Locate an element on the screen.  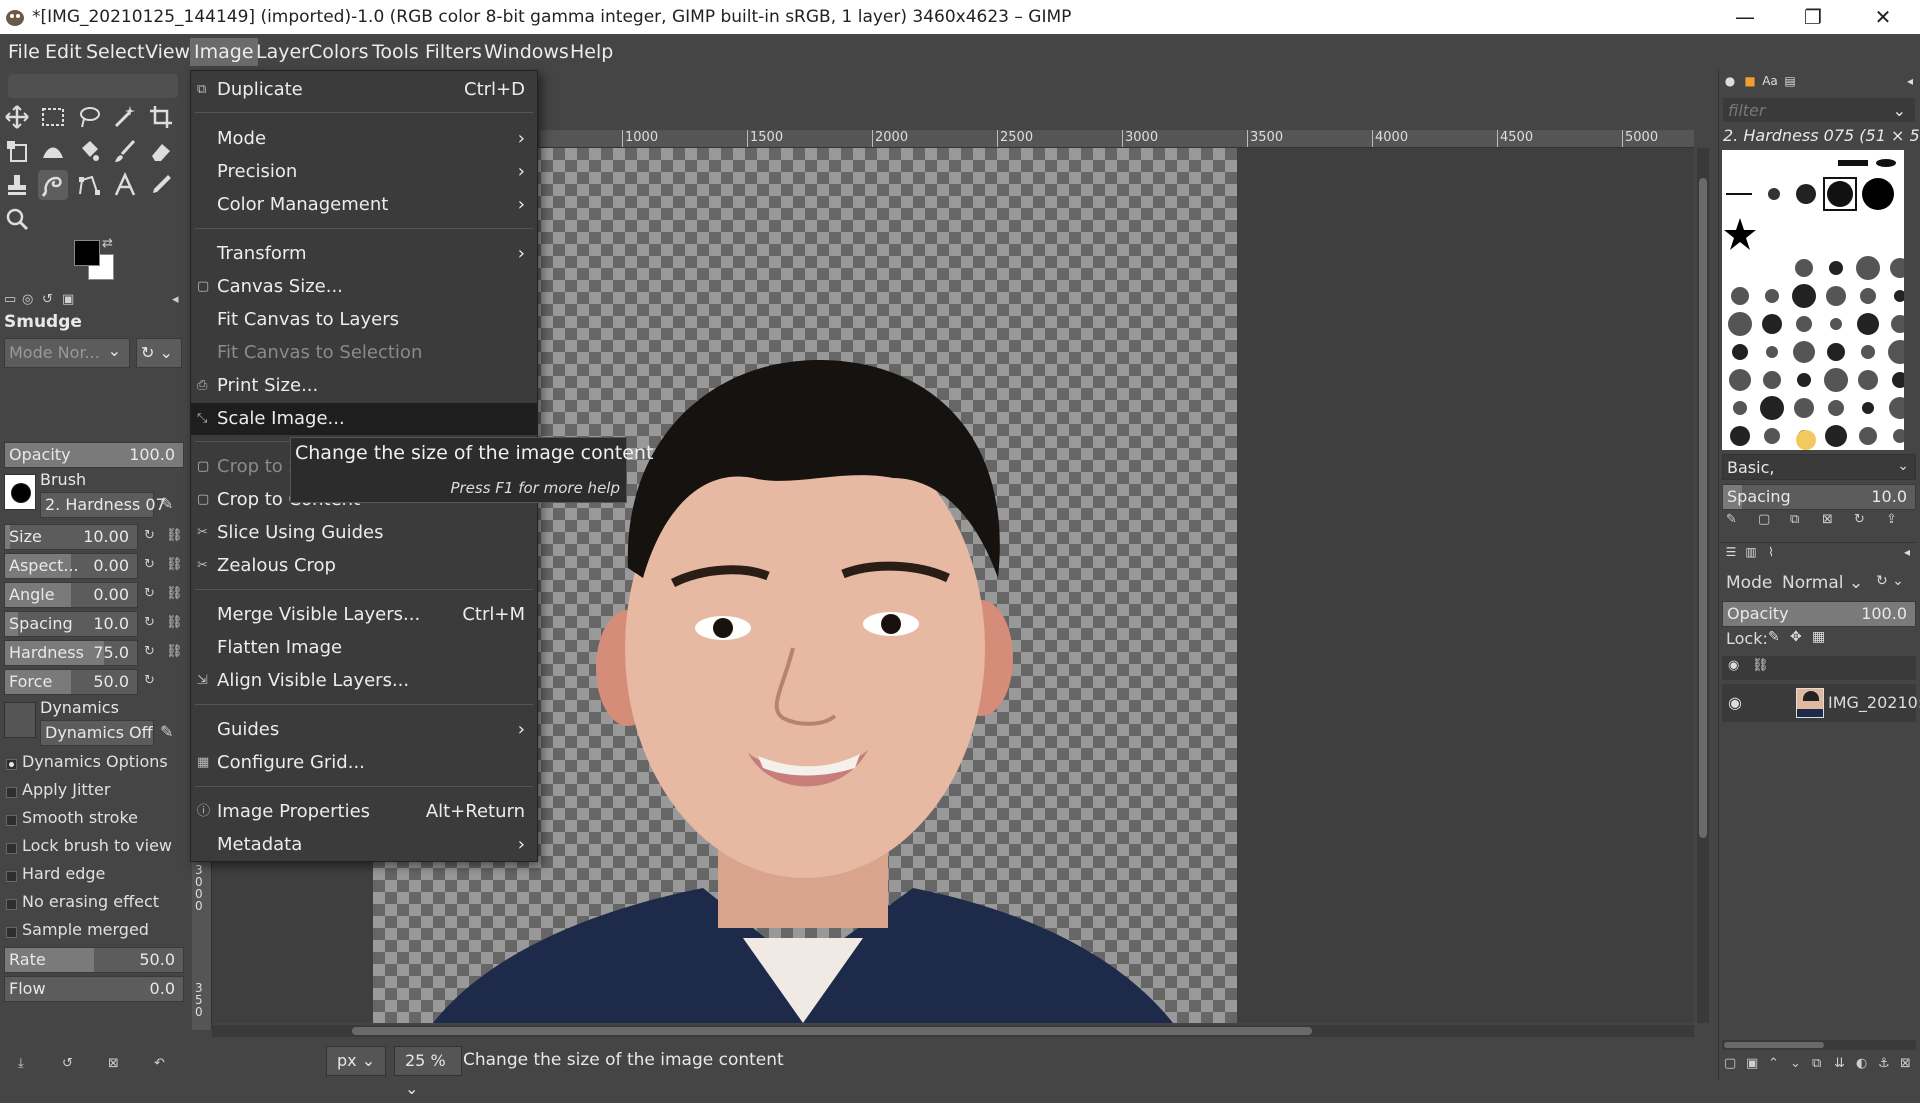
delete-options-icon: ⊠ is located at coordinates (113, 1063).